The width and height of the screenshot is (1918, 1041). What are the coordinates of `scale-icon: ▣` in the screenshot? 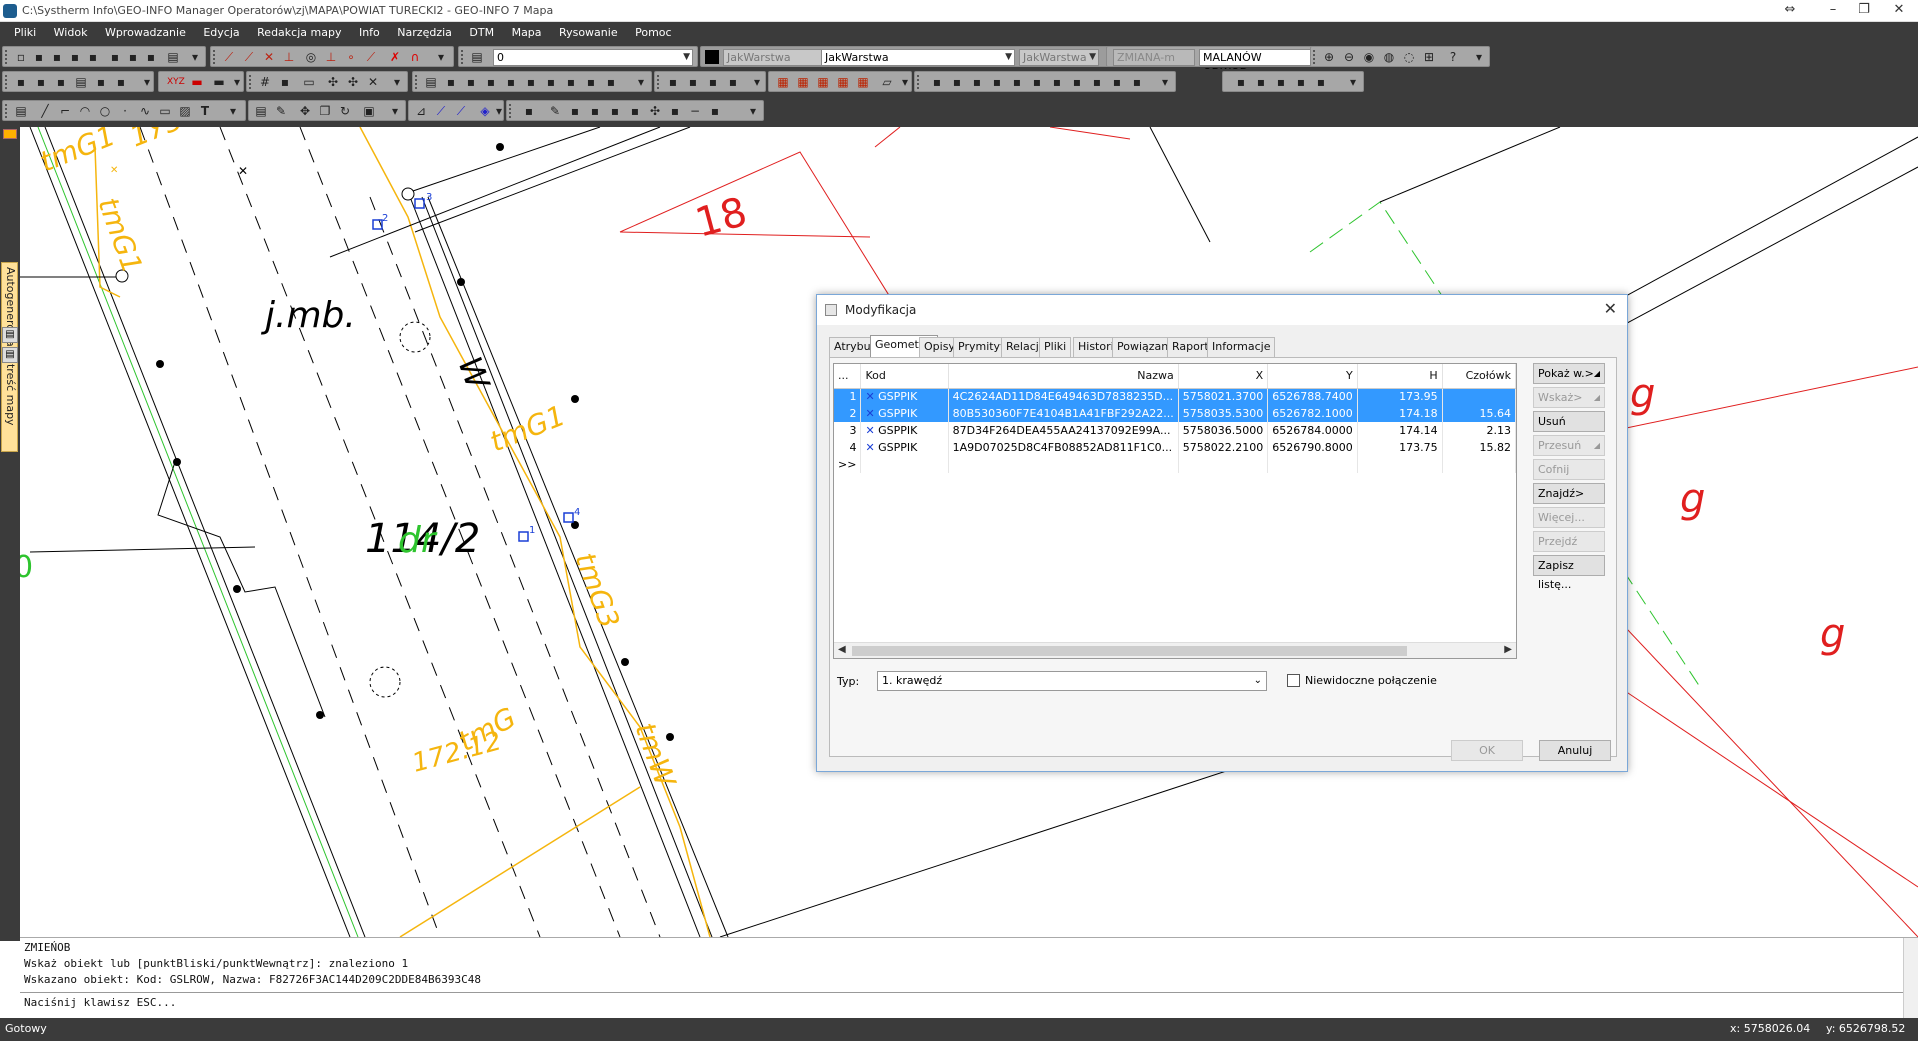 It's located at (369, 111).